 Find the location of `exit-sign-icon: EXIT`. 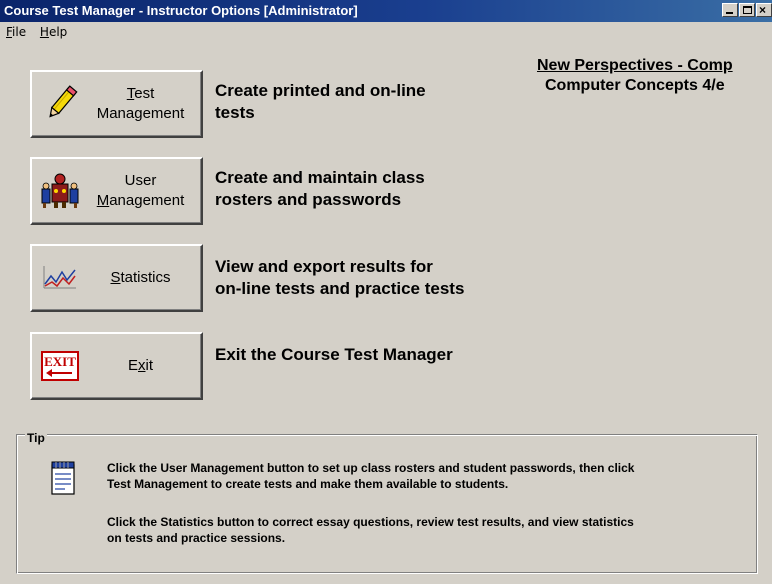

exit-sign-icon: EXIT is located at coordinates (60, 366).